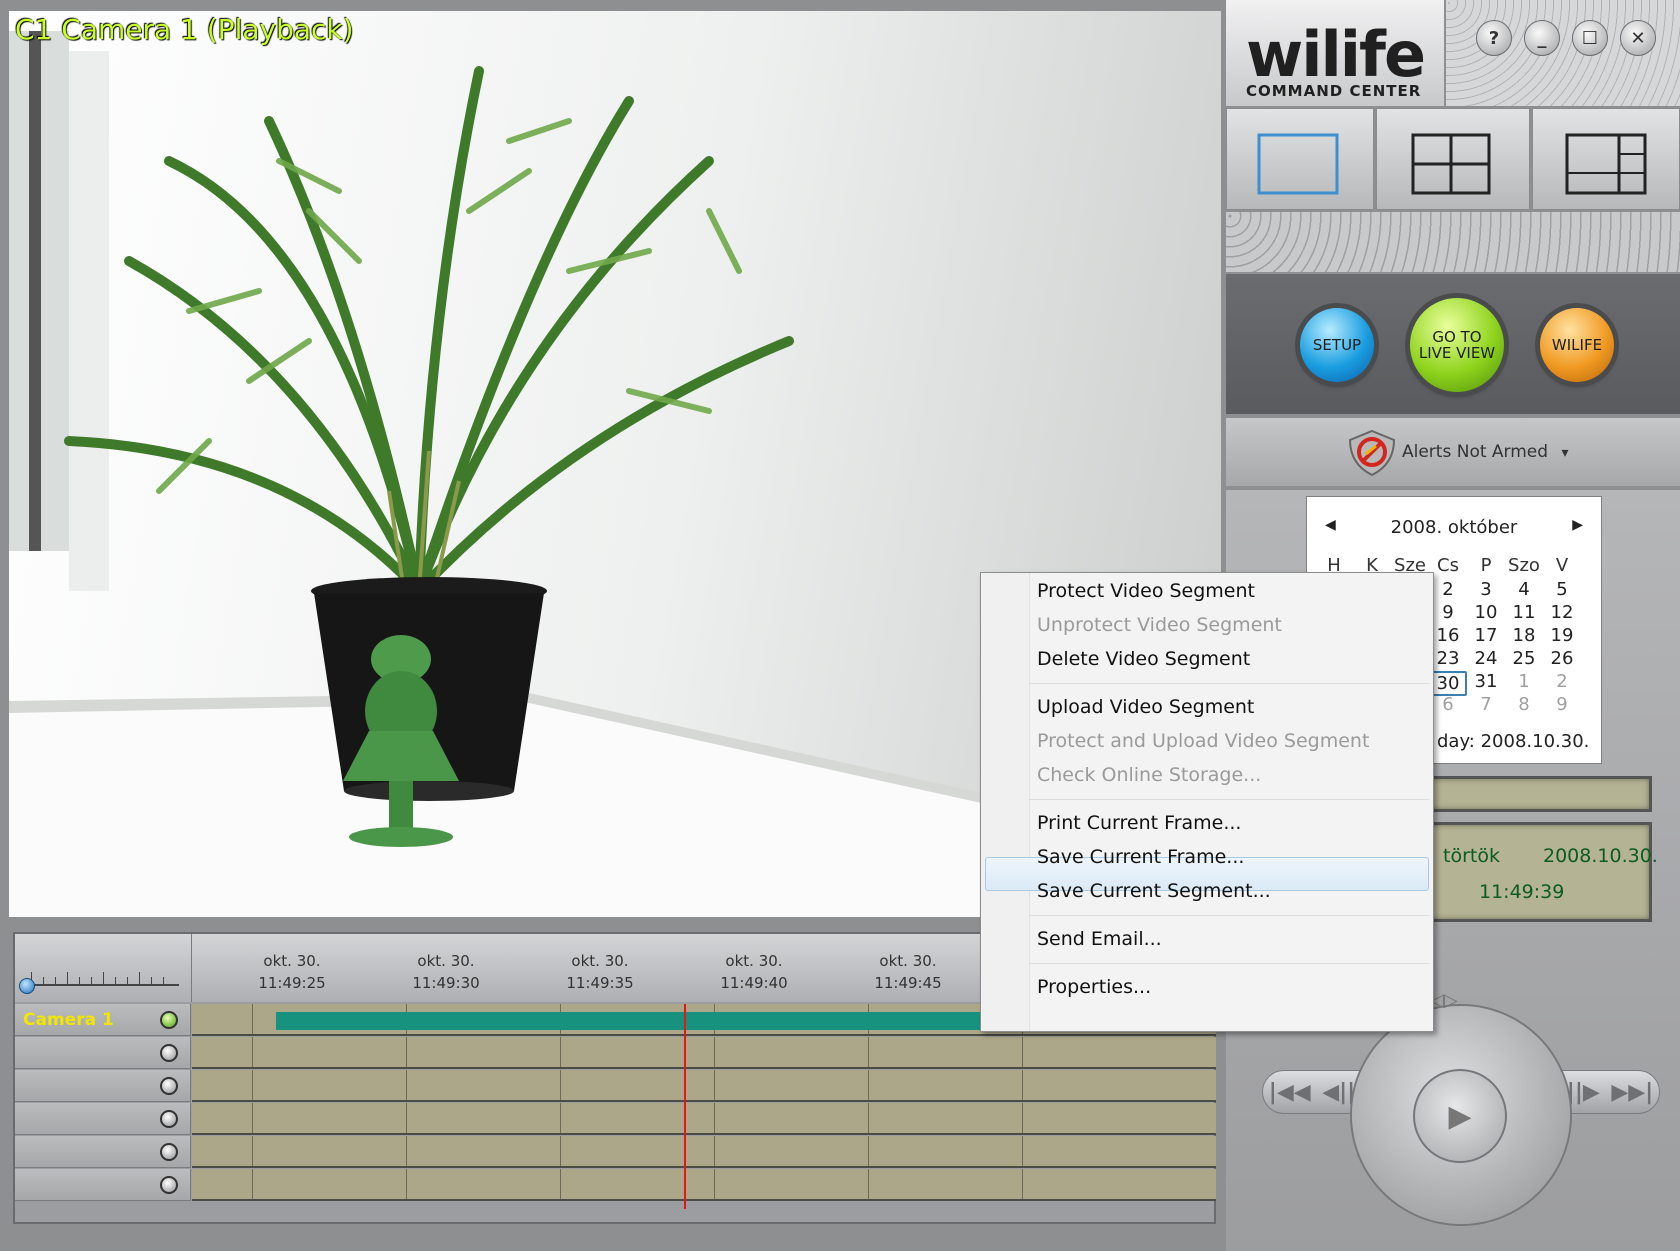 This screenshot has height=1251, width=1680. I want to click on calendar-day: 11, so click(1524, 612).